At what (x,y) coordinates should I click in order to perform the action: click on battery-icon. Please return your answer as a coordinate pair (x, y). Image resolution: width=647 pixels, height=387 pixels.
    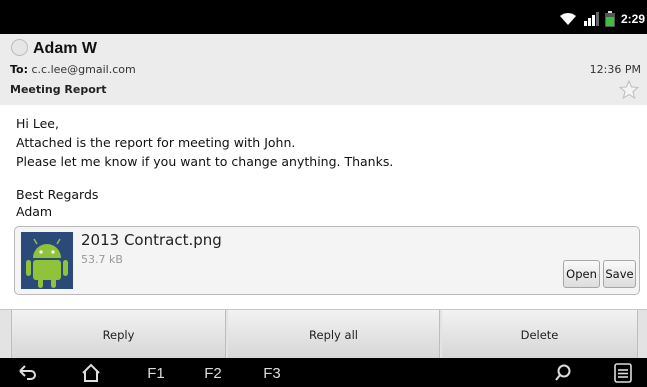
    Looking at the image, I should click on (609, 19).